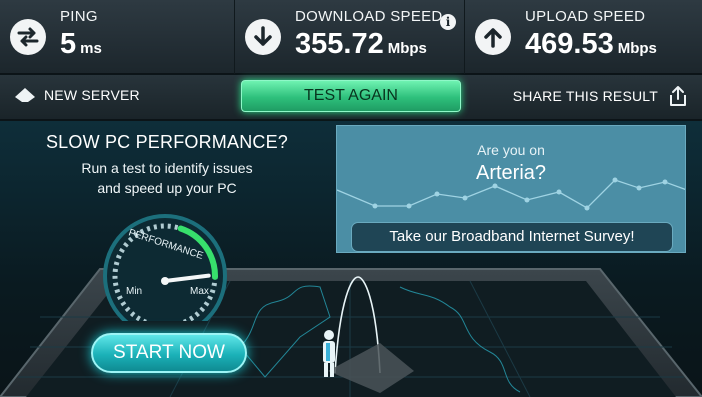  What do you see at coordinates (117, 37) in the screenshot?
I see `ping-stat: PING 5 ms` at bounding box center [117, 37].